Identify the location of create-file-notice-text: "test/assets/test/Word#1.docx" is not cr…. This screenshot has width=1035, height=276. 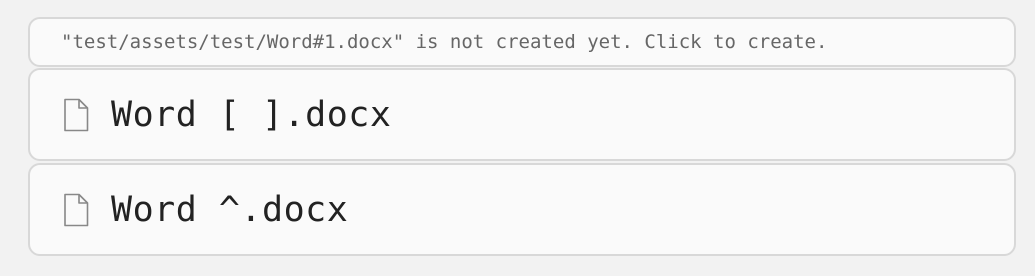
(444, 42).